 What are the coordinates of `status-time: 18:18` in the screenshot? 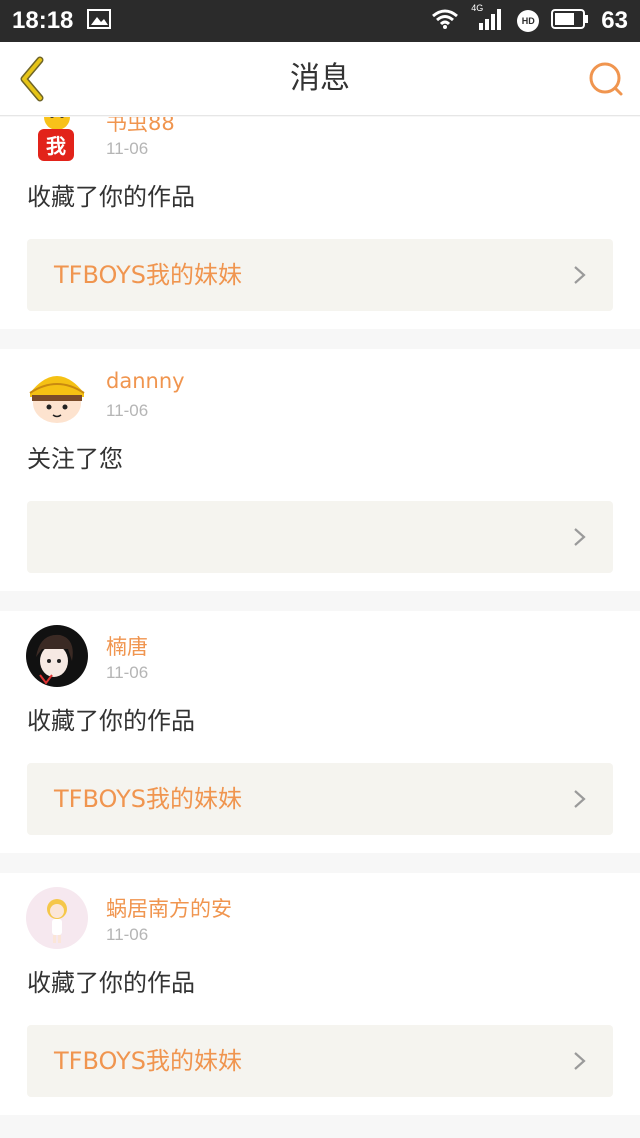 It's located at (43, 20).